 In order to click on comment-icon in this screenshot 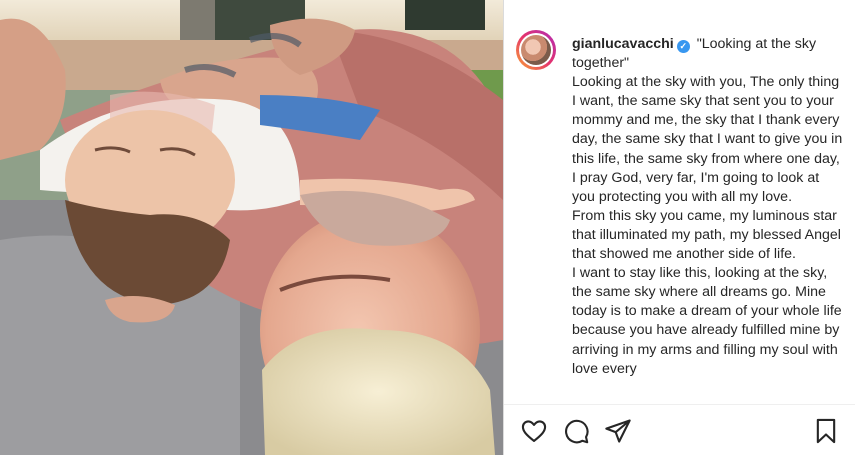, I will do `click(576, 431)`.